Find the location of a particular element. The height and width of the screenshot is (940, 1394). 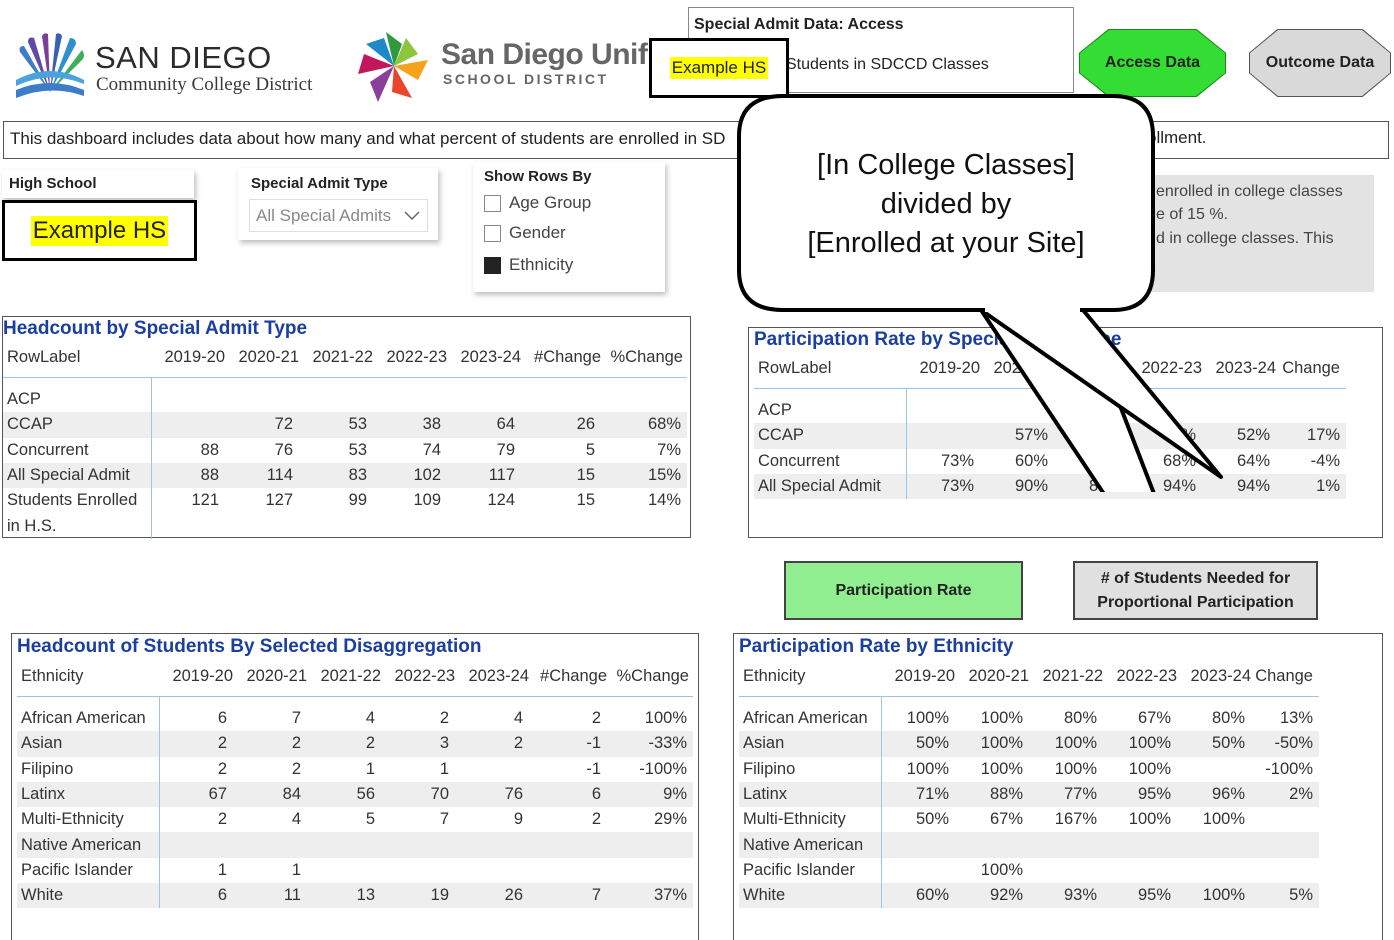

option-gender: Gender is located at coordinates (525, 233).